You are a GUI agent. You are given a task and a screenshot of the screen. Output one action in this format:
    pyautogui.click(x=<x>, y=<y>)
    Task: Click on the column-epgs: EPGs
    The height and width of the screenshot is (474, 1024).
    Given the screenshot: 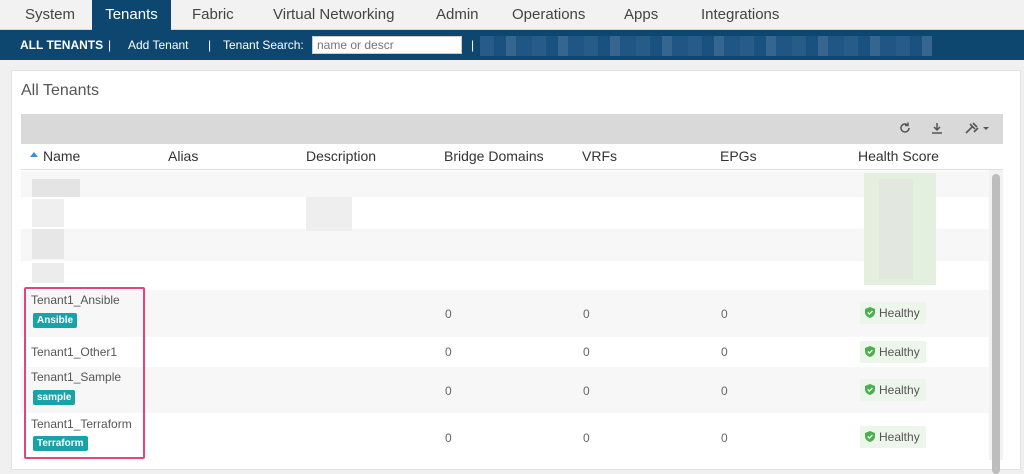 What is the action you would take?
    pyautogui.click(x=738, y=156)
    